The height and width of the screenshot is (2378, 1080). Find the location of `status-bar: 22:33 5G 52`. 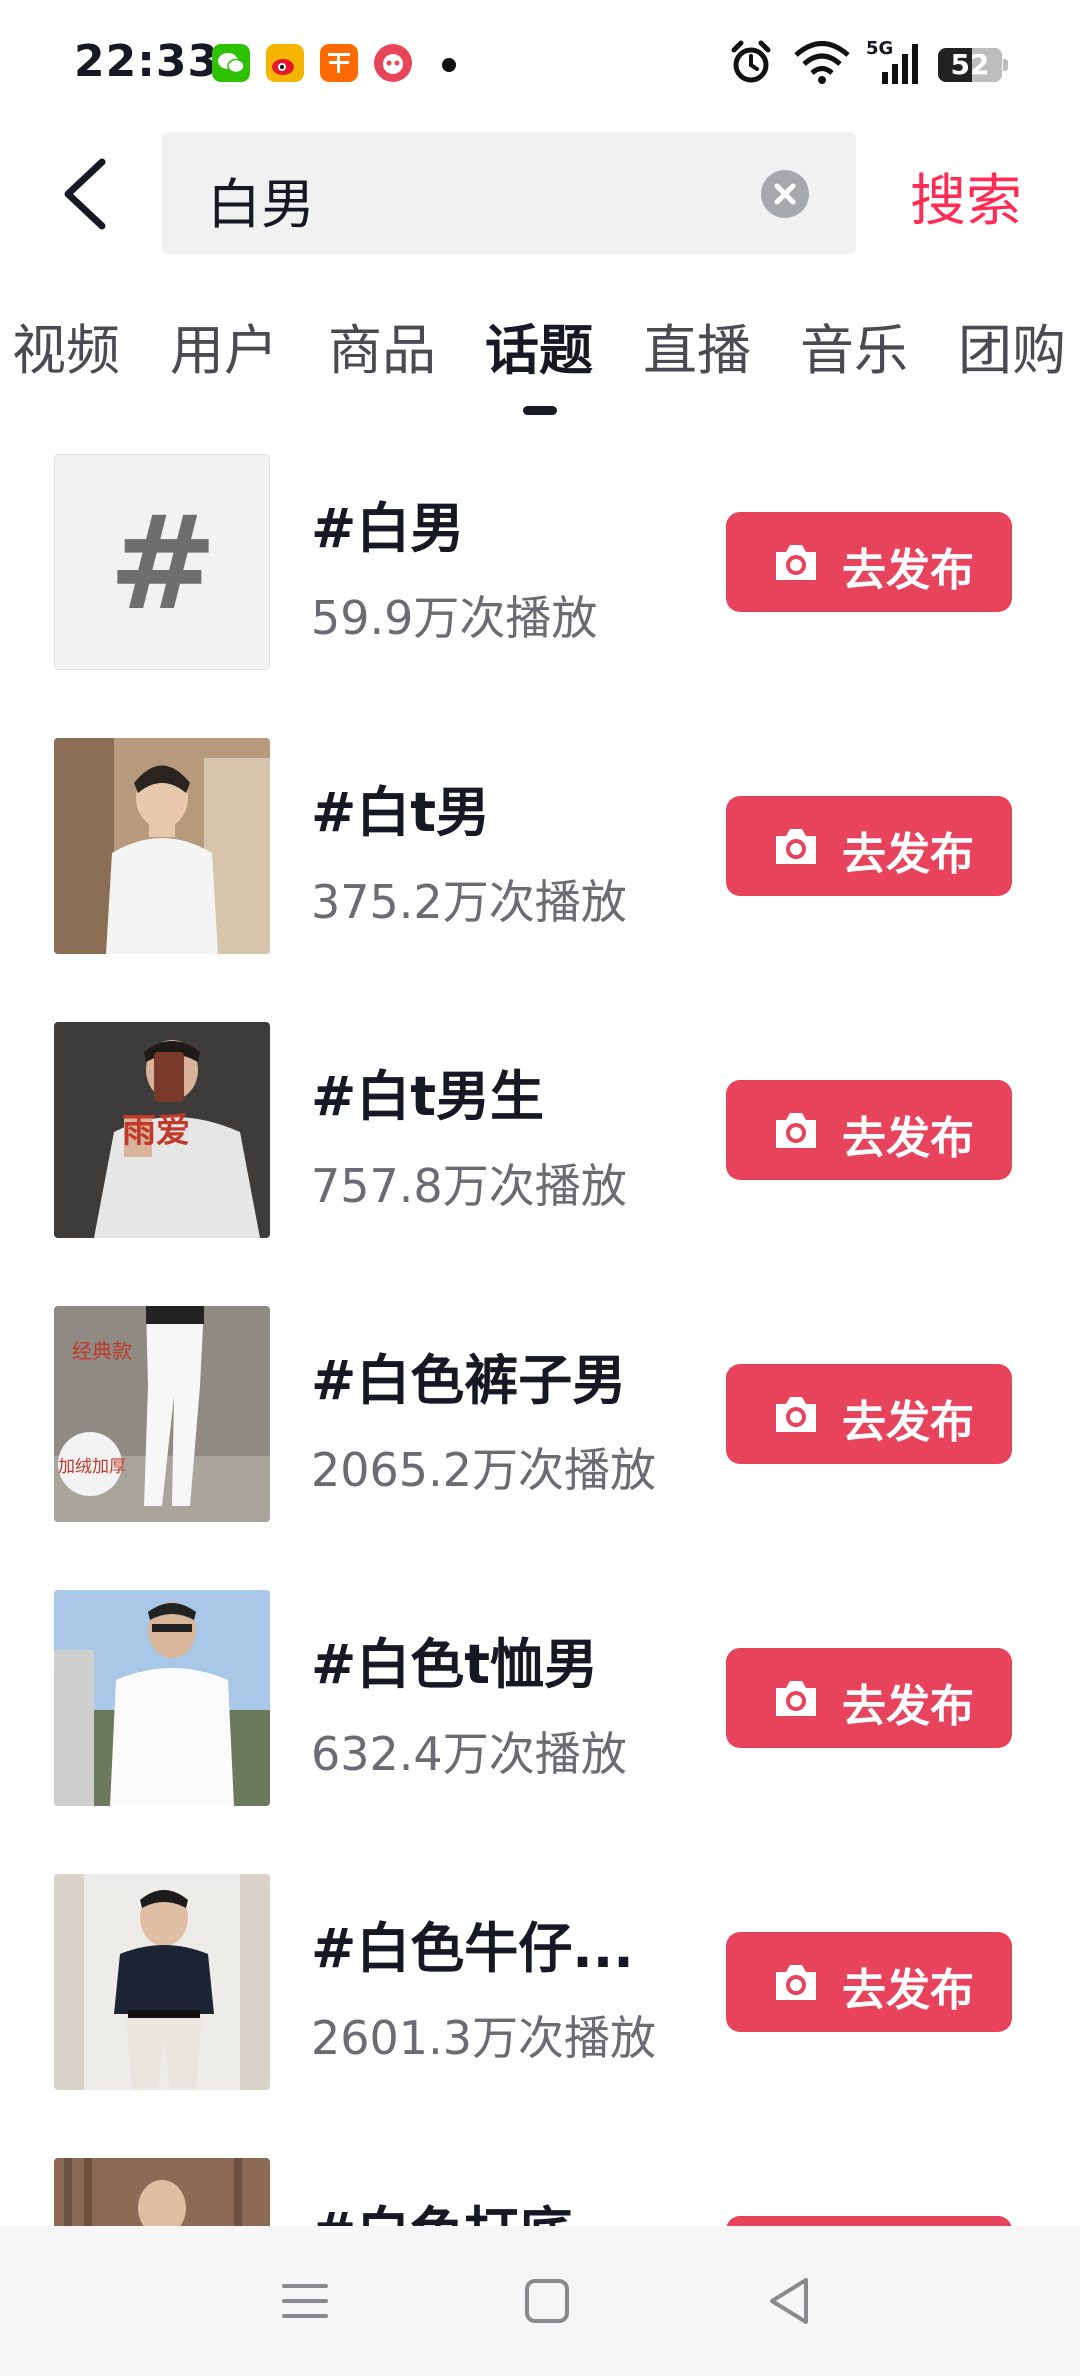

status-bar: 22:33 5G 52 is located at coordinates (540, 64).